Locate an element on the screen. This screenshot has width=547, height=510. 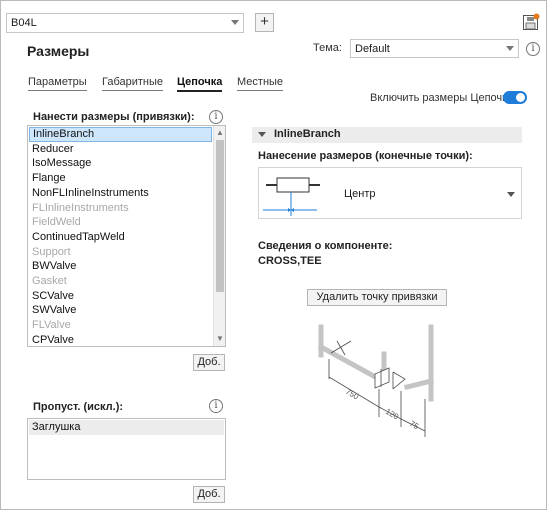
add-skip-button: Доб. is located at coordinates (209, 494).